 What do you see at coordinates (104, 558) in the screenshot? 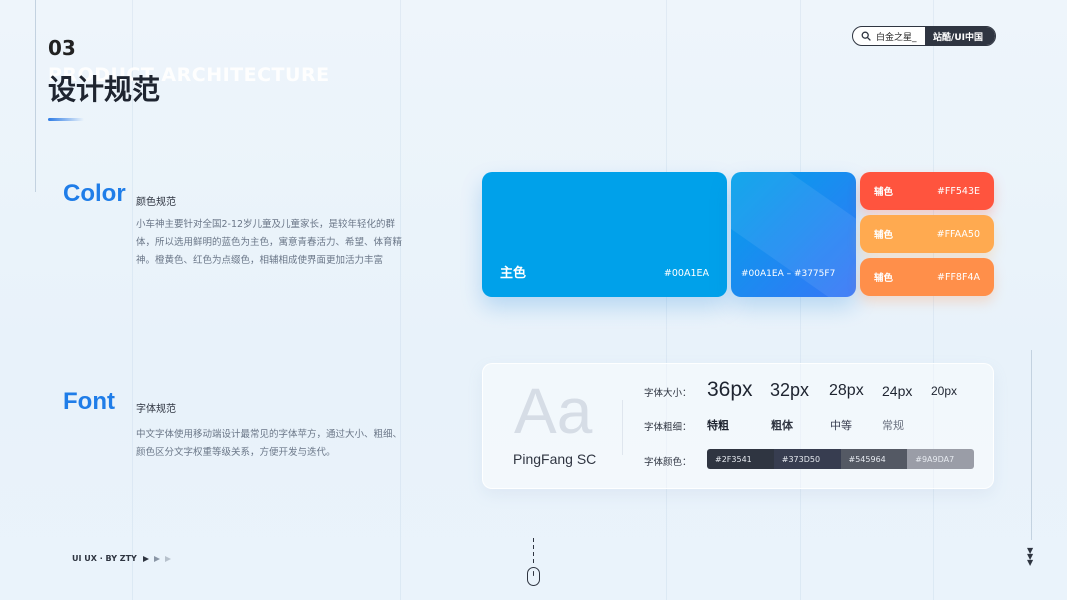
I see `footer-brand-text: UI UX · BY ZTY` at bounding box center [104, 558].